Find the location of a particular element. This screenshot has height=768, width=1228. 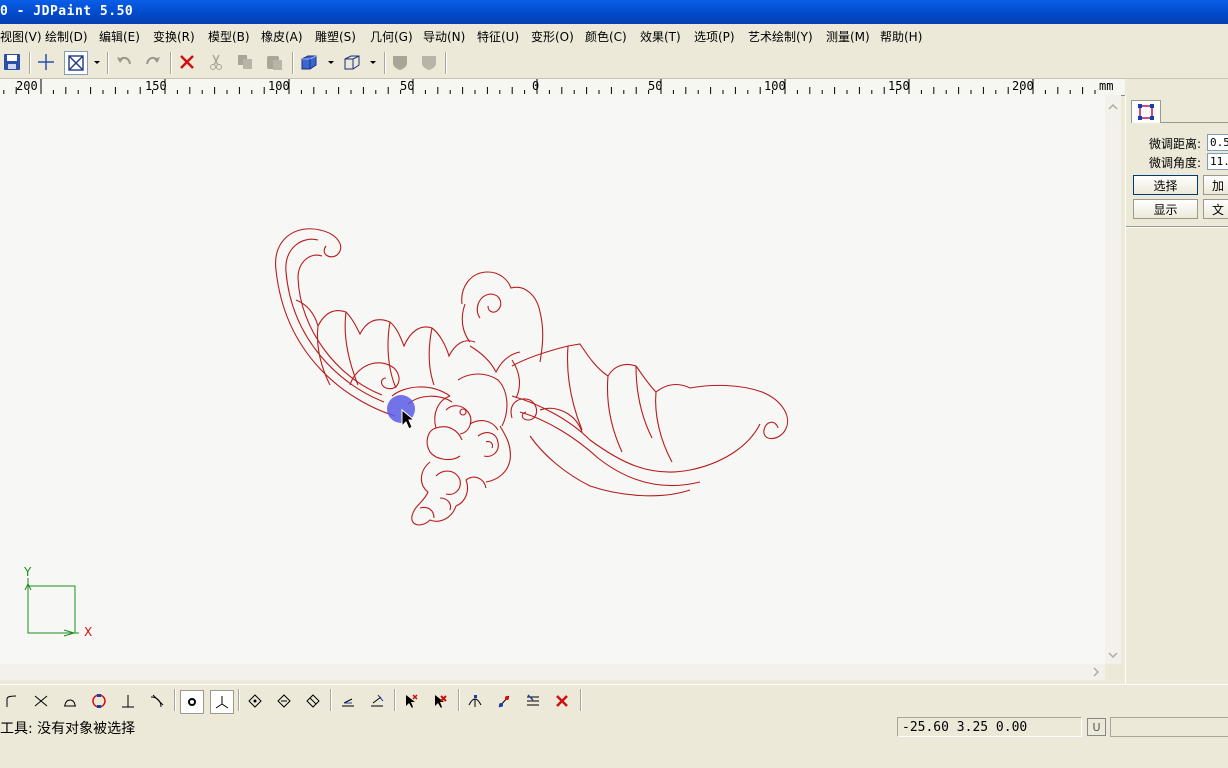

menu-item: 导动(N) is located at coordinates (444, 36).